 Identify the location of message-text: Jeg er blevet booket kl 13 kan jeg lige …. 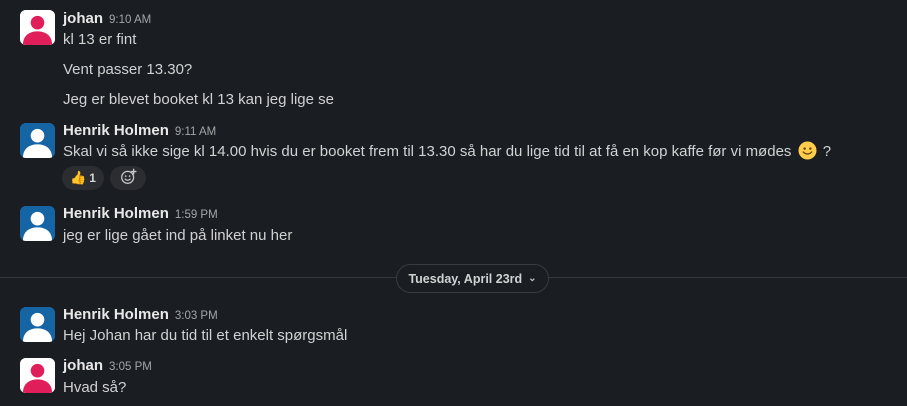
(199, 99).